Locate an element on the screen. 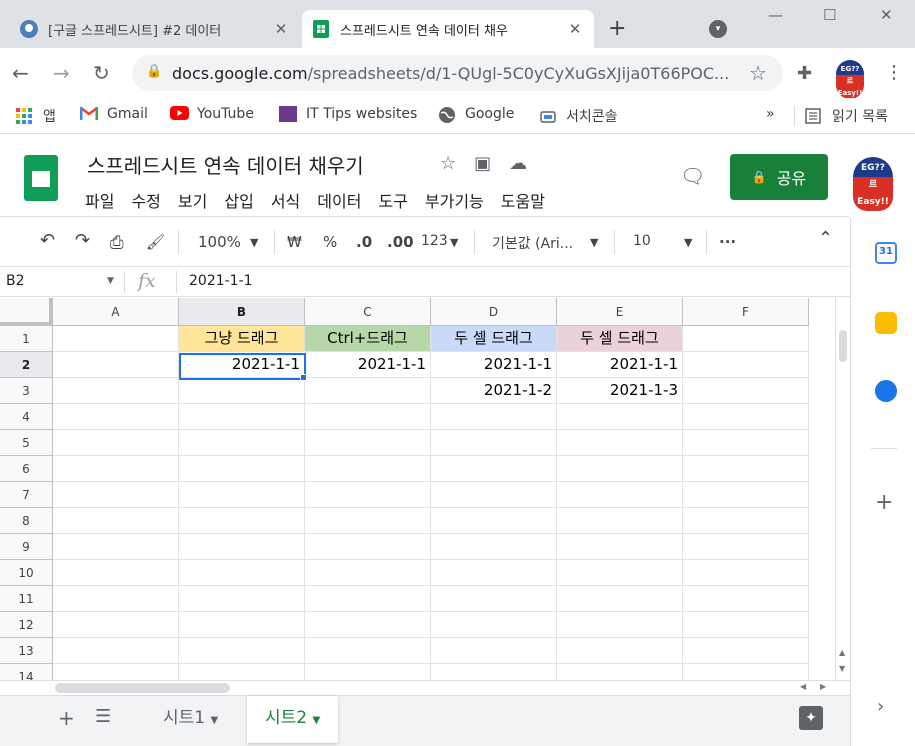  column-header-f: F is located at coordinates (746, 312).